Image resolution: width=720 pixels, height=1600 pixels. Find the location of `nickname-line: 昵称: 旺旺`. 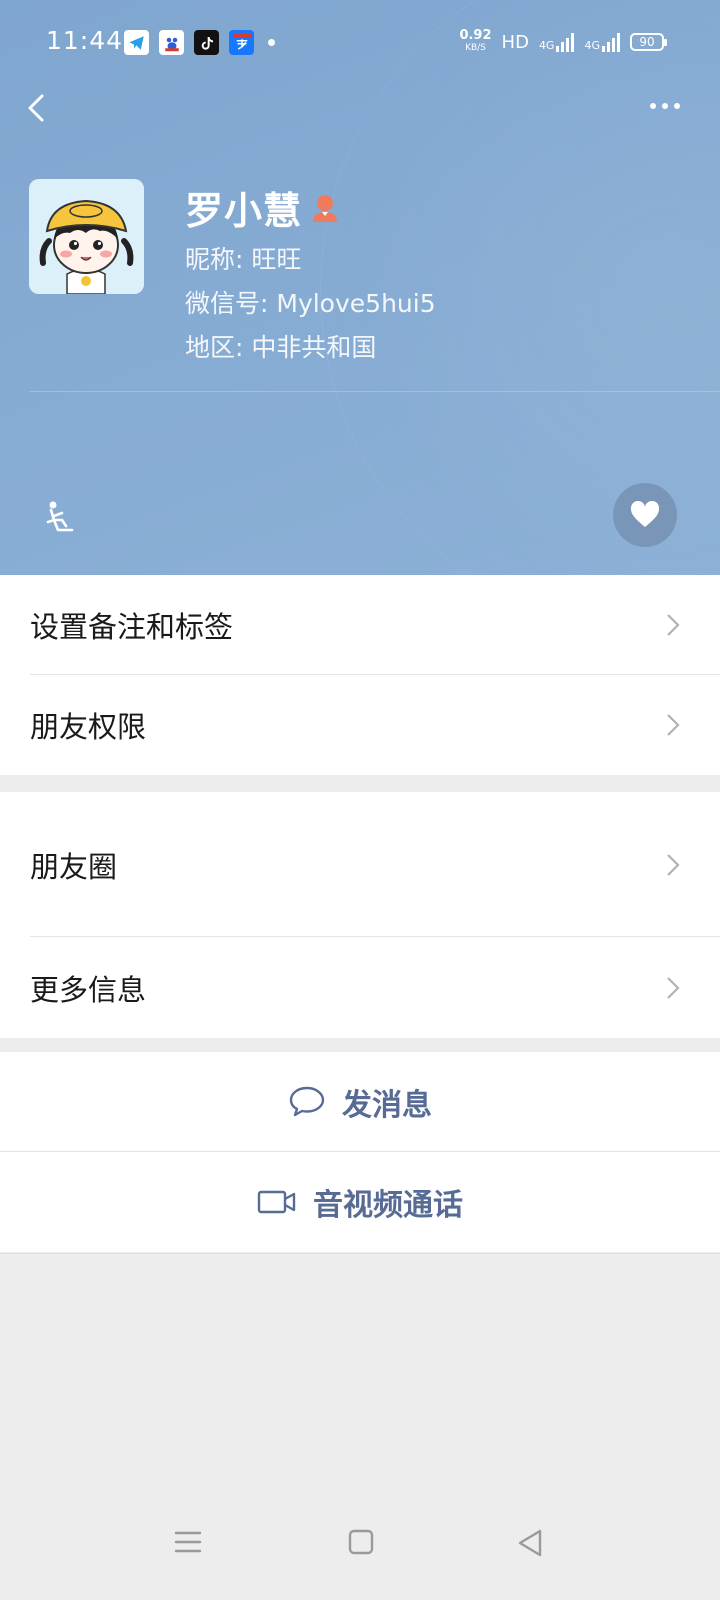

nickname-line: 昵称: 旺旺 is located at coordinates (243, 259).